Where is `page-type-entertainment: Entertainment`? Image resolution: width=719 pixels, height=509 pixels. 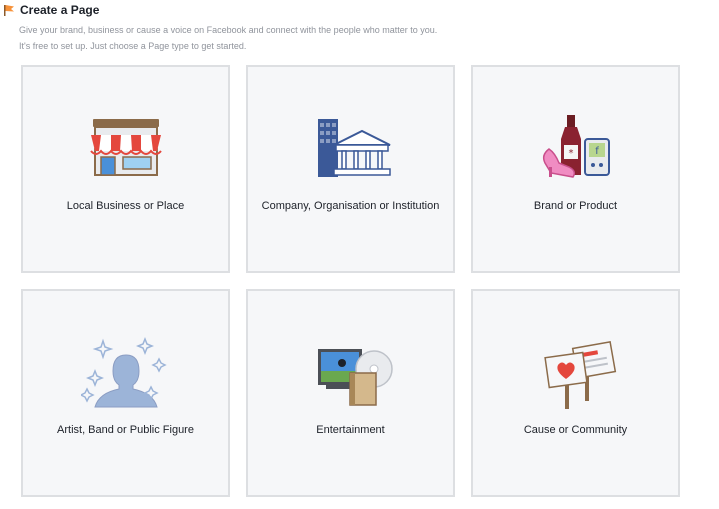 page-type-entertainment: Entertainment is located at coordinates (350, 393).